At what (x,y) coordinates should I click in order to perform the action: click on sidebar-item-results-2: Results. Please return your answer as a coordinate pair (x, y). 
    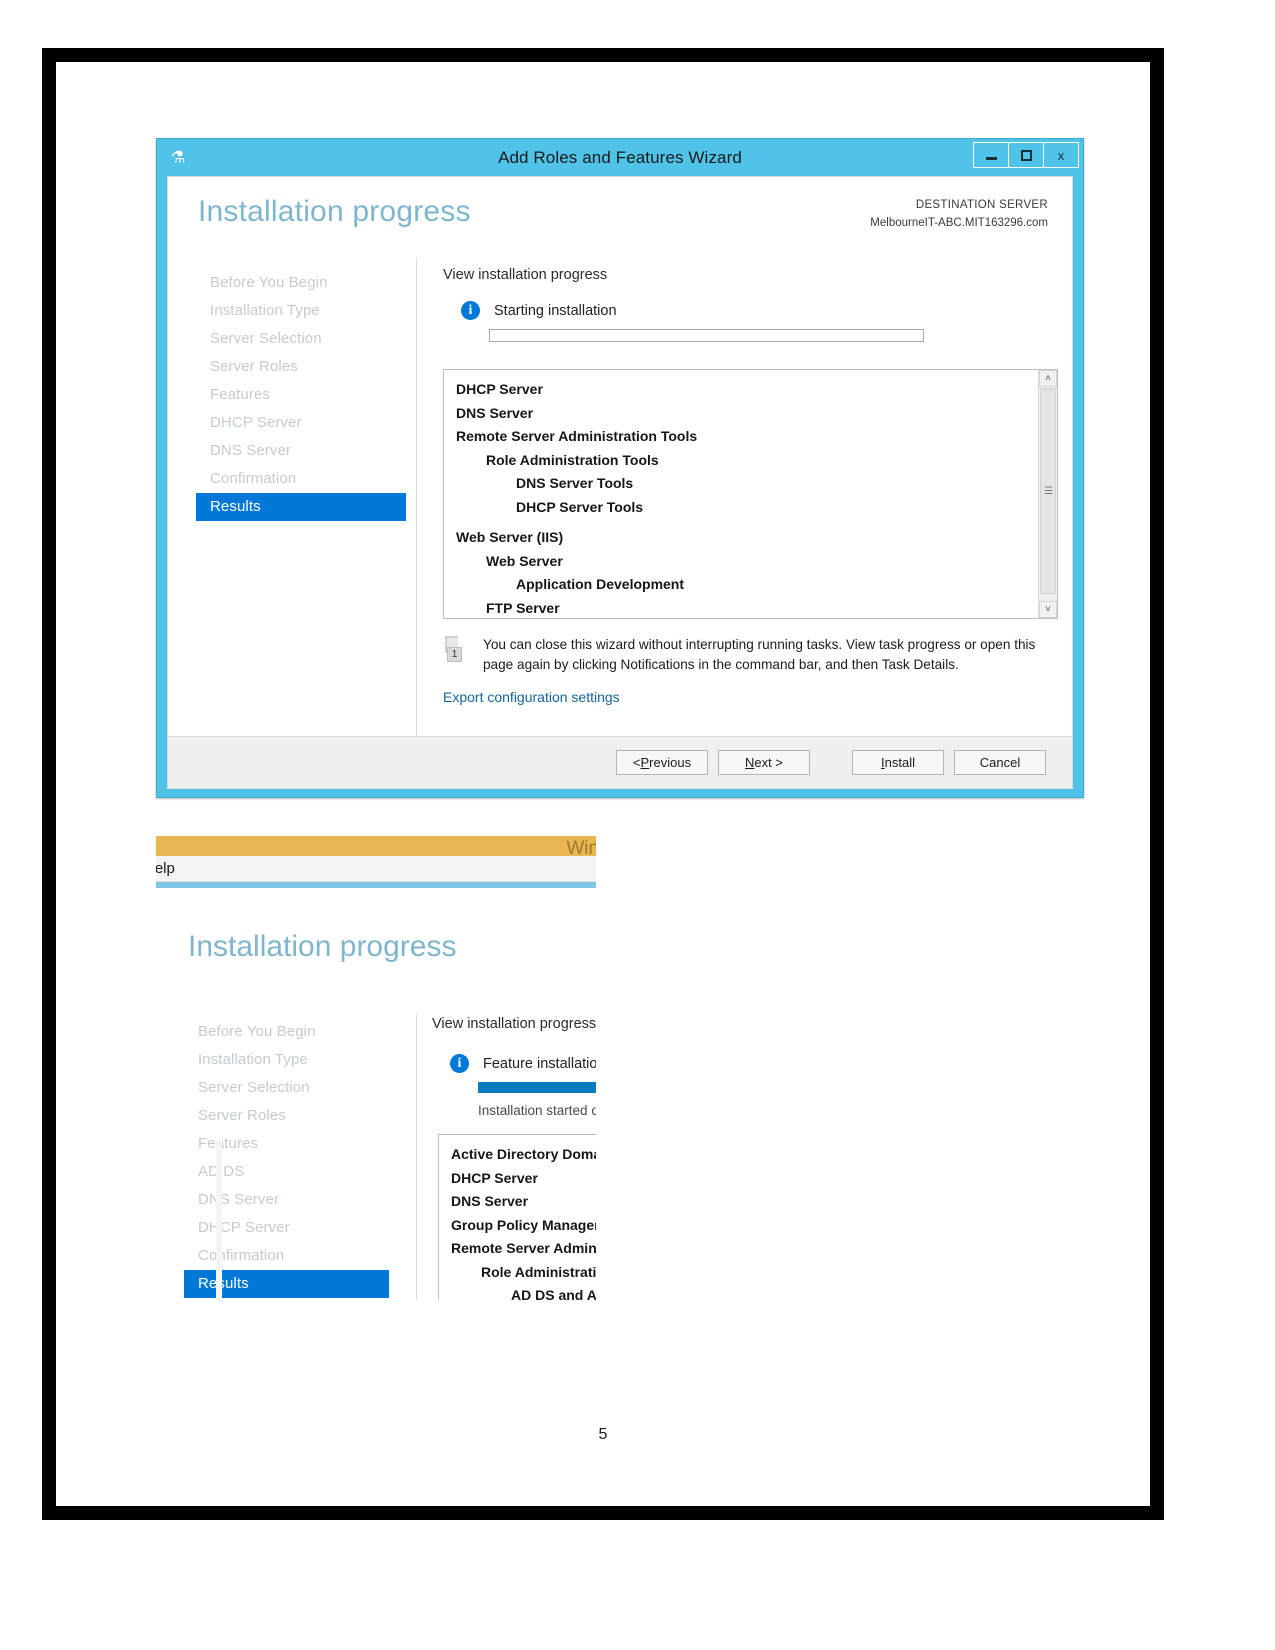
    Looking at the image, I should click on (286, 1284).